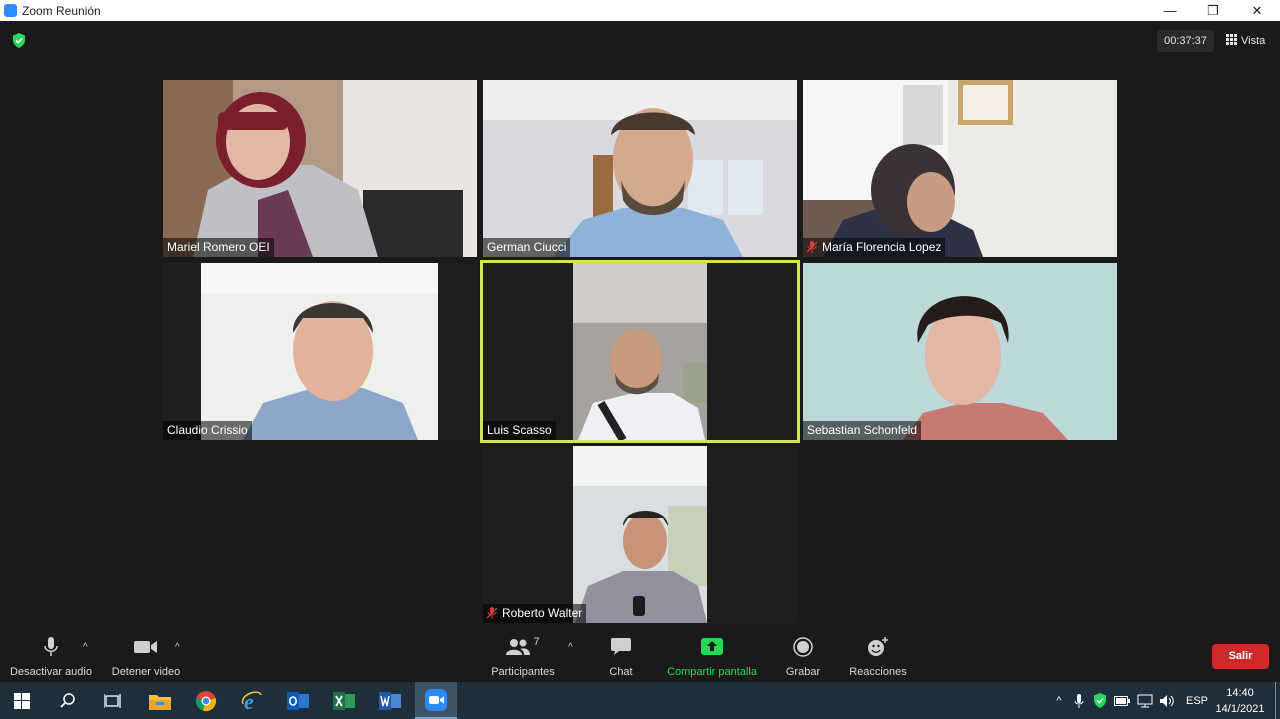 Image resolution: width=1280 pixels, height=719 pixels. I want to click on task-view-icon, so click(112, 700).